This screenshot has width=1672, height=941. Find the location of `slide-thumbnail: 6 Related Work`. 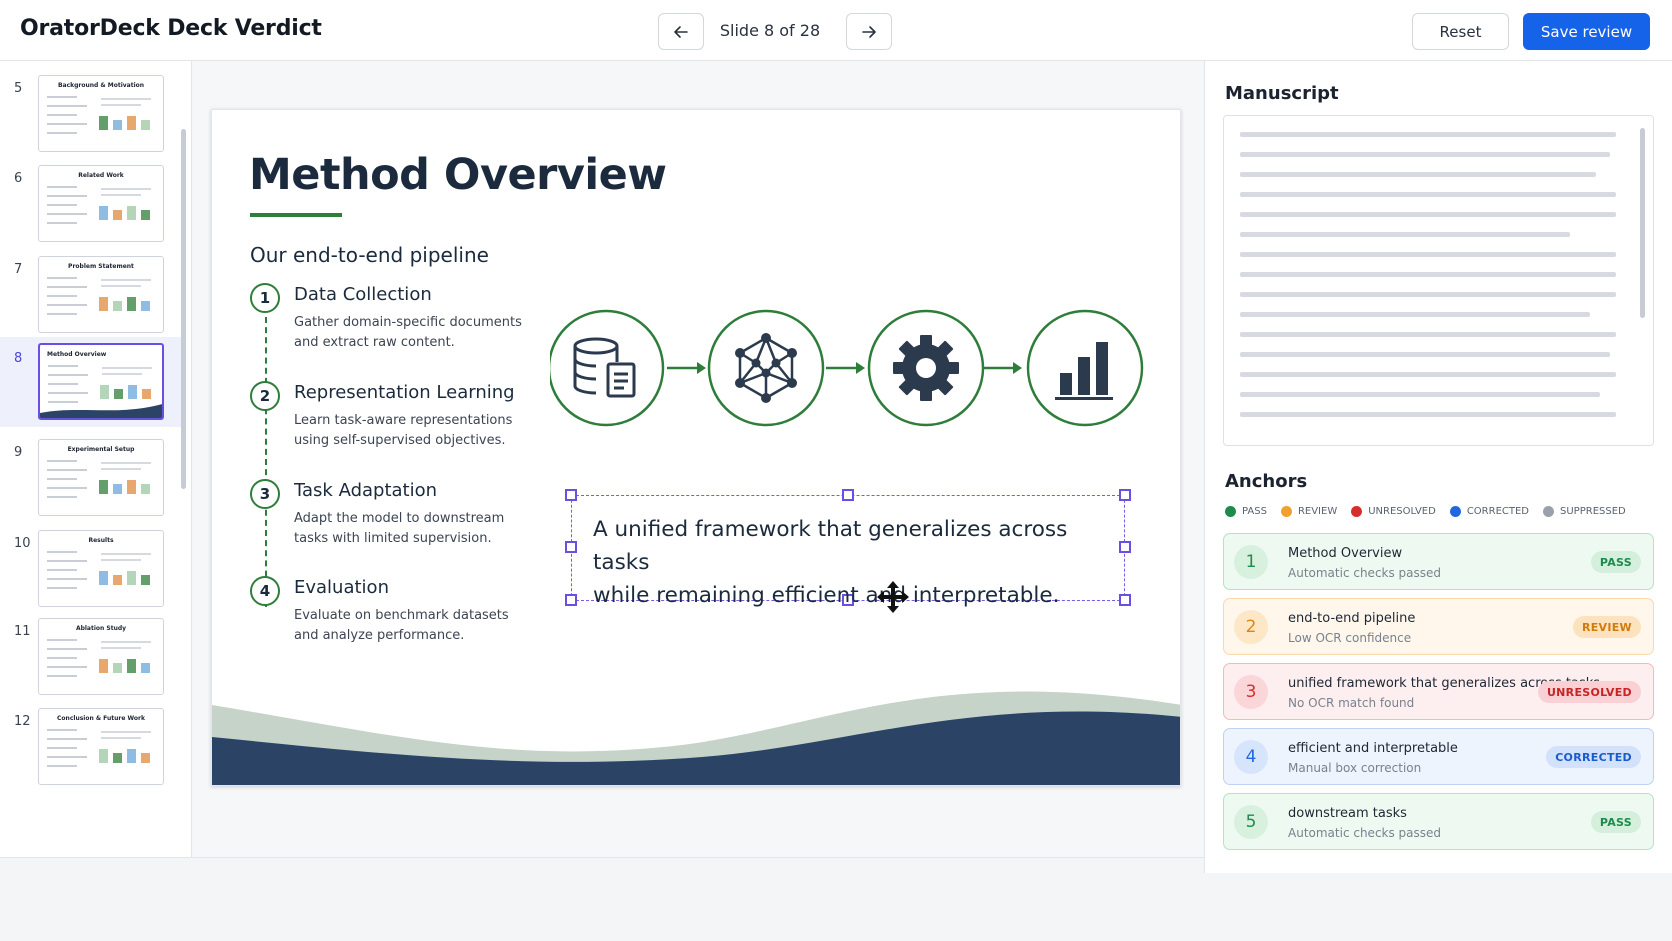

slide-thumbnail: 6 Related Work is located at coordinates (91, 209).